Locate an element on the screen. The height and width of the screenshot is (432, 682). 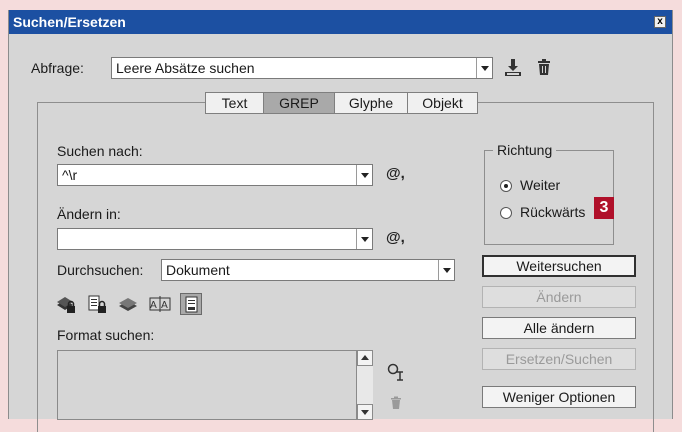
special-chars-find-button: @, is located at coordinates (395, 173).